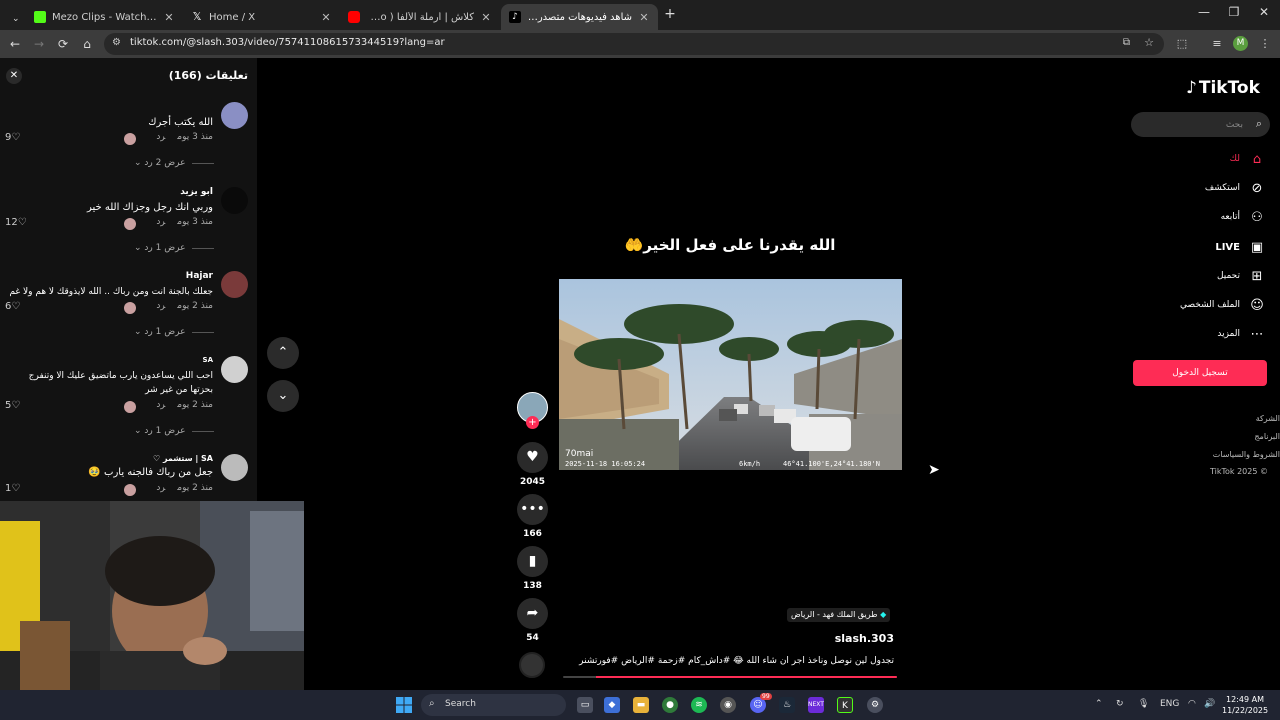 This screenshot has height=720, width=1280. Describe the element at coordinates (1259, 124) in the screenshot. I see `search-icon: ⌕` at that location.